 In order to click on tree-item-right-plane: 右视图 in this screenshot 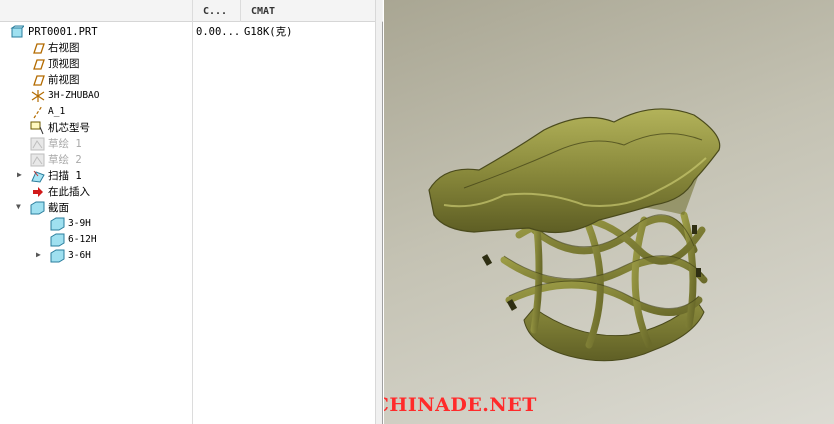, I will do `click(55, 48)`.